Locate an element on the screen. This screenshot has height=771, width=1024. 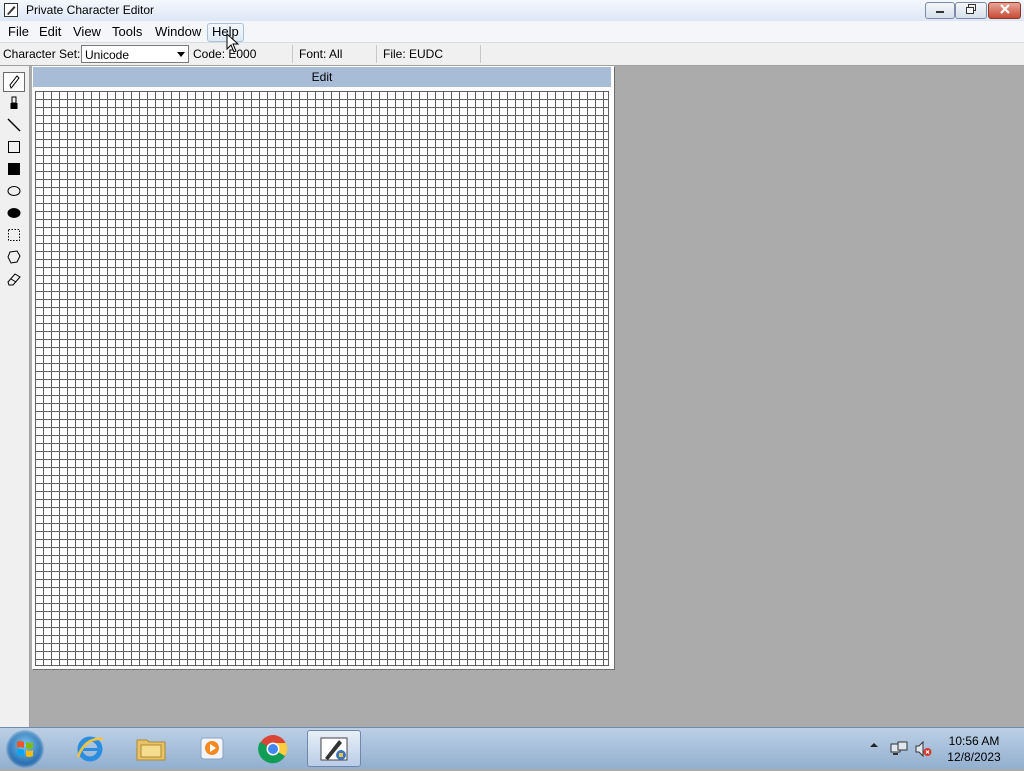
pencil-icon is located at coordinates (14, 82).